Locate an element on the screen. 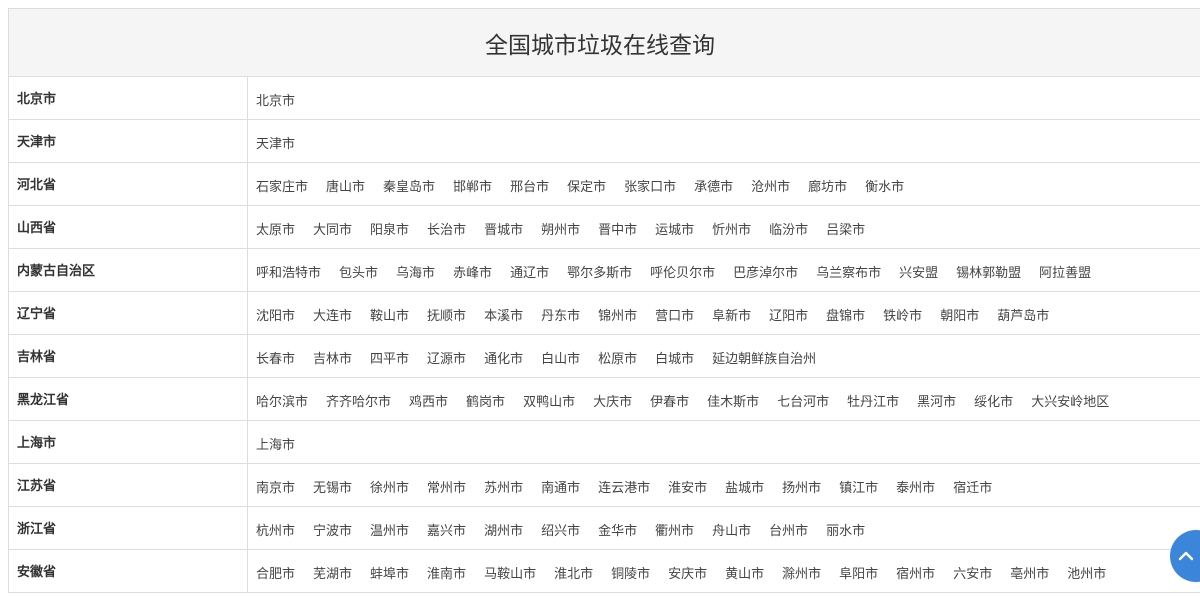  city-link: 白山市 is located at coordinates (560, 359).